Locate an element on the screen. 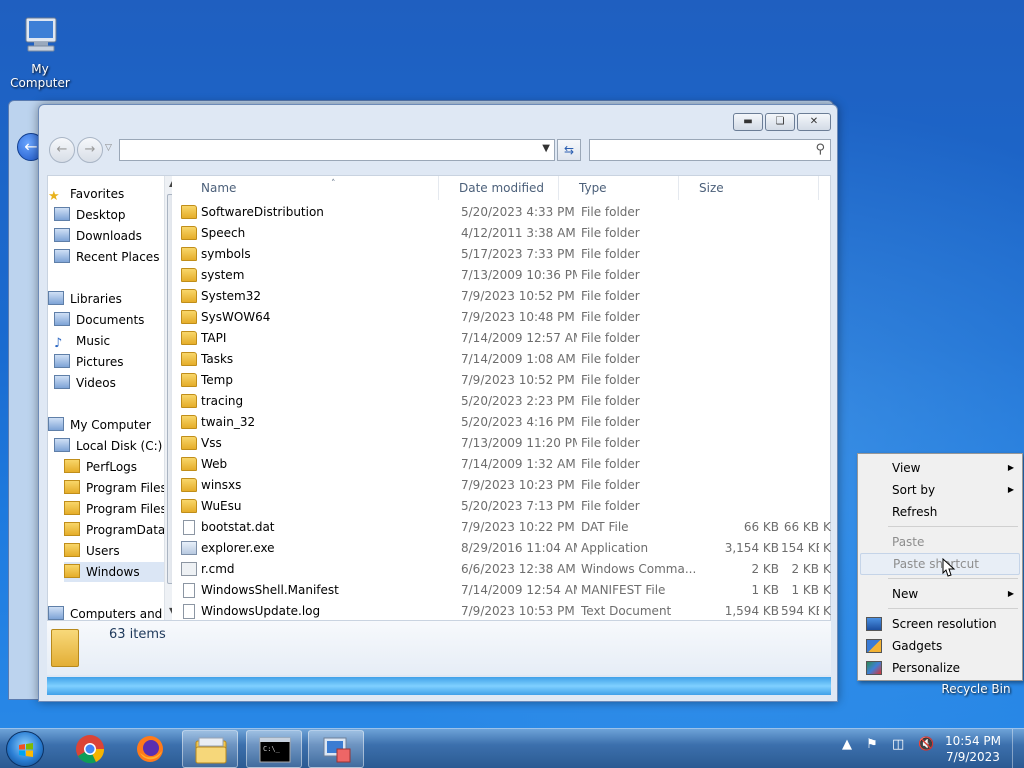 The width and height of the screenshot is (1024, 768). nav-item-program-files: Program Files ( is located at coordinates (118, 509).